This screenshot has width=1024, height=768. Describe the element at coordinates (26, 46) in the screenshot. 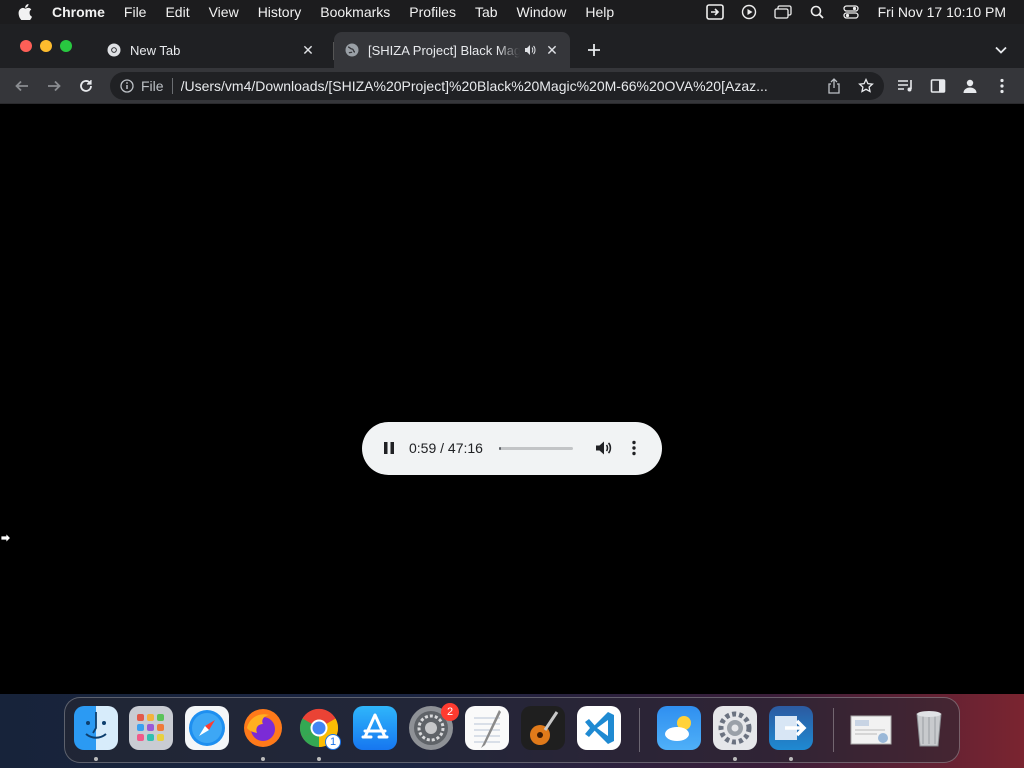

I see `close-window-button` at that location.